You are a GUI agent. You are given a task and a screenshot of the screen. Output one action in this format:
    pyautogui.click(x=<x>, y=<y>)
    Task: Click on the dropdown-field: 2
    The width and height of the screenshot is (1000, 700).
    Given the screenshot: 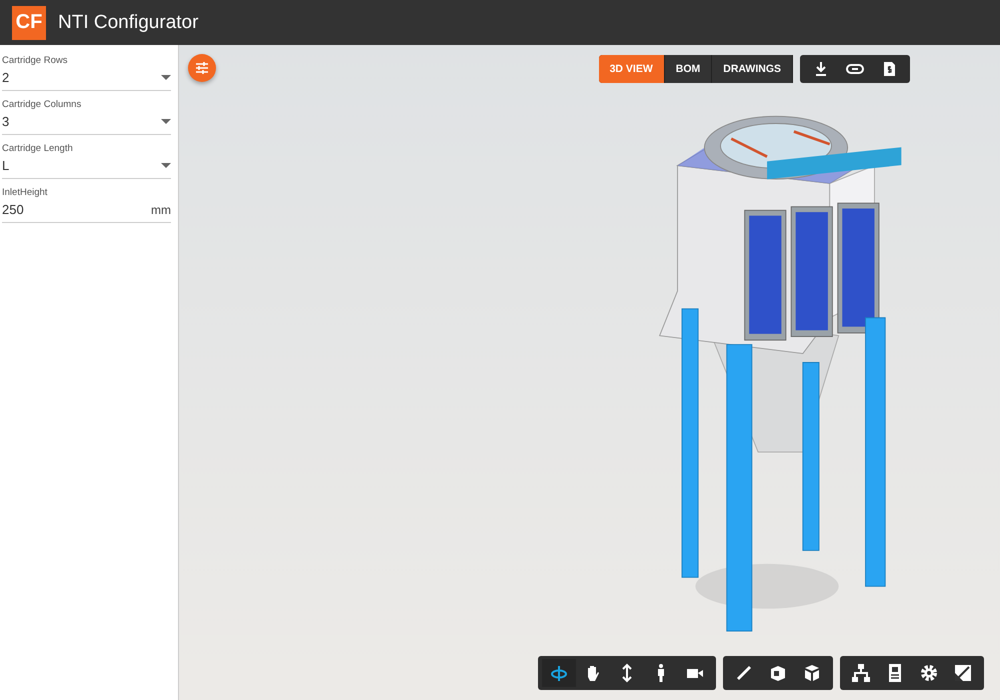 What is the action you would take?
    pyautogui.click(x=86, y=78)
    